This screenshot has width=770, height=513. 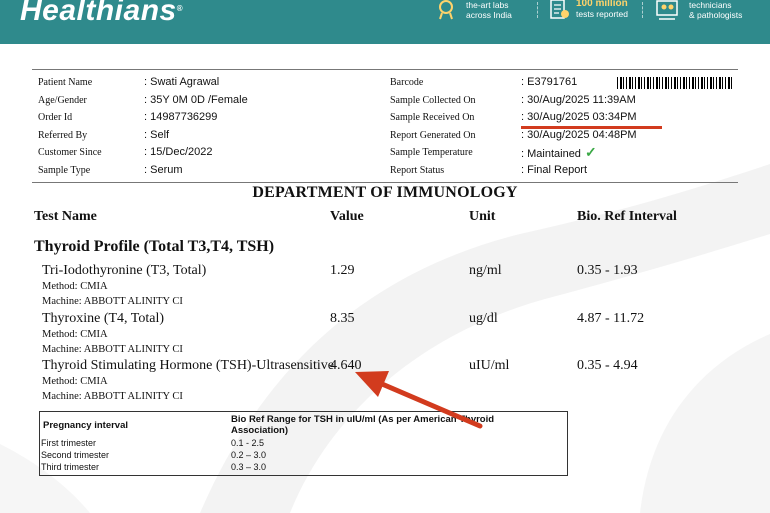 I want to click on info-row: Sample Temperature : Maintained ✓, so click(x=562, y=153).